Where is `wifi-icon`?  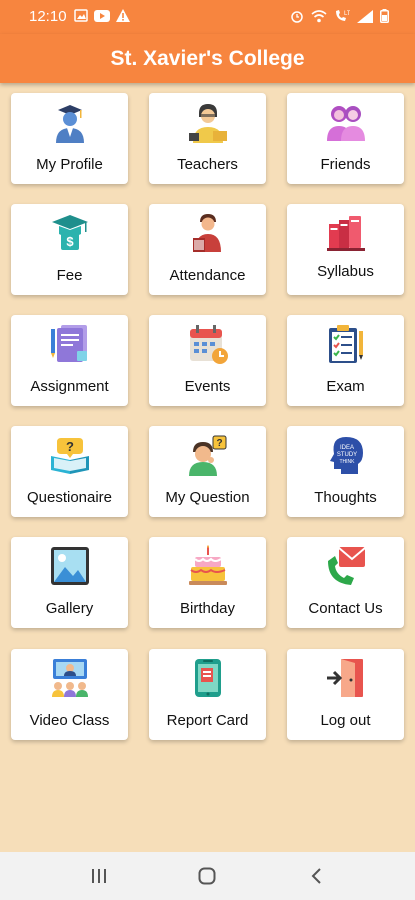 wifi-icon is located at coordinates (319, 15).